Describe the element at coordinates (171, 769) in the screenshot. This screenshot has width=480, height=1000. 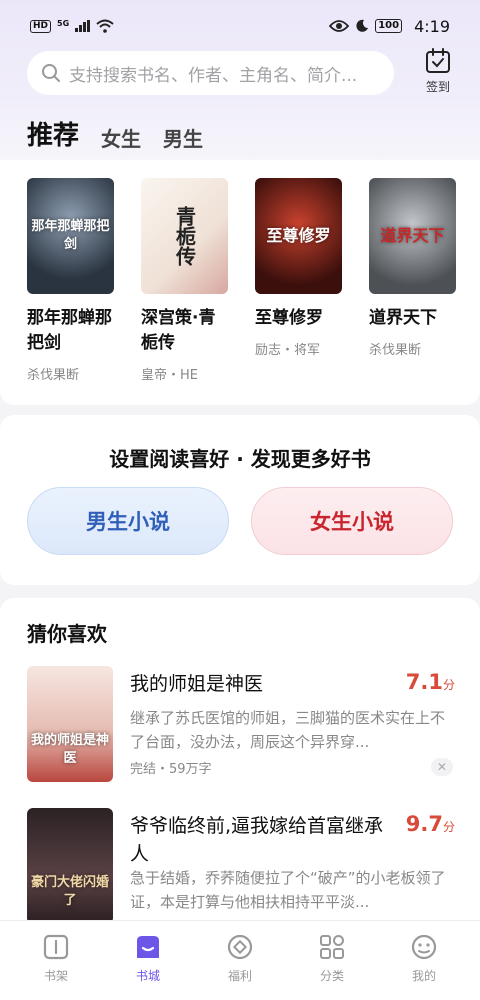
I see `book-meta: 完结・59万字` at that location.